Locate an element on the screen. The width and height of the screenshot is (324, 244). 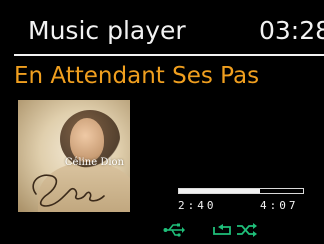
status-bar is located at coordinates (162, 233).